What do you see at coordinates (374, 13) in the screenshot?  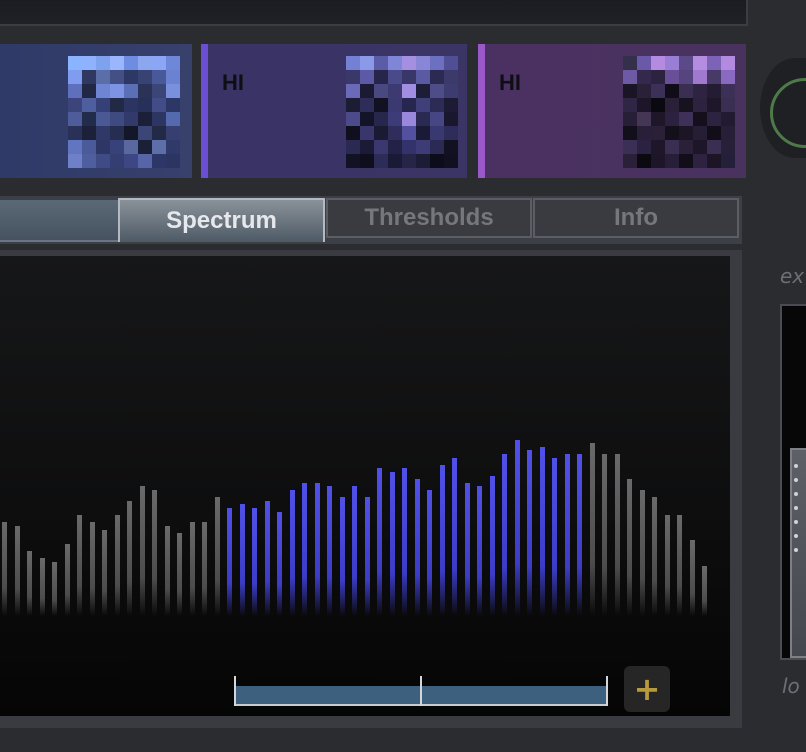 I see `top-strip` at bounding box center [374, 13].